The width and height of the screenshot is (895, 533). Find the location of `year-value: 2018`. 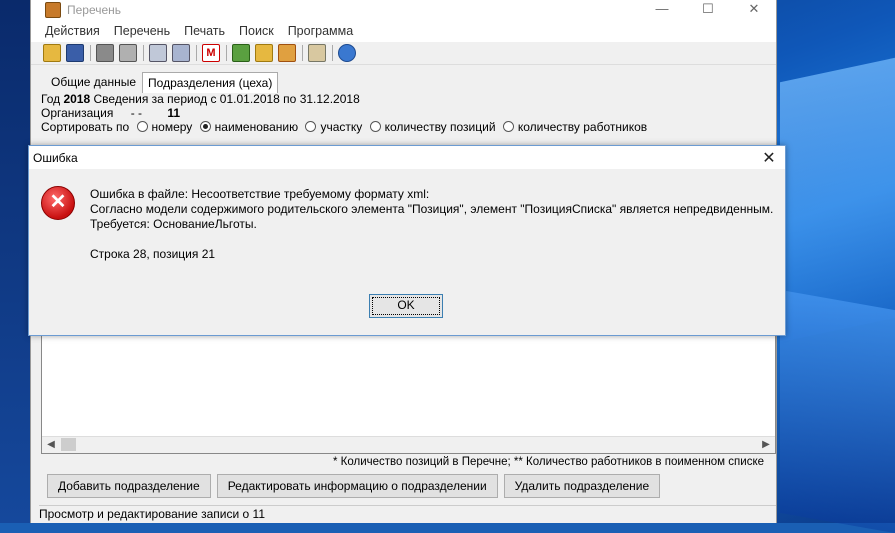

year-value: 2018 is located at coordinates (77, 99).